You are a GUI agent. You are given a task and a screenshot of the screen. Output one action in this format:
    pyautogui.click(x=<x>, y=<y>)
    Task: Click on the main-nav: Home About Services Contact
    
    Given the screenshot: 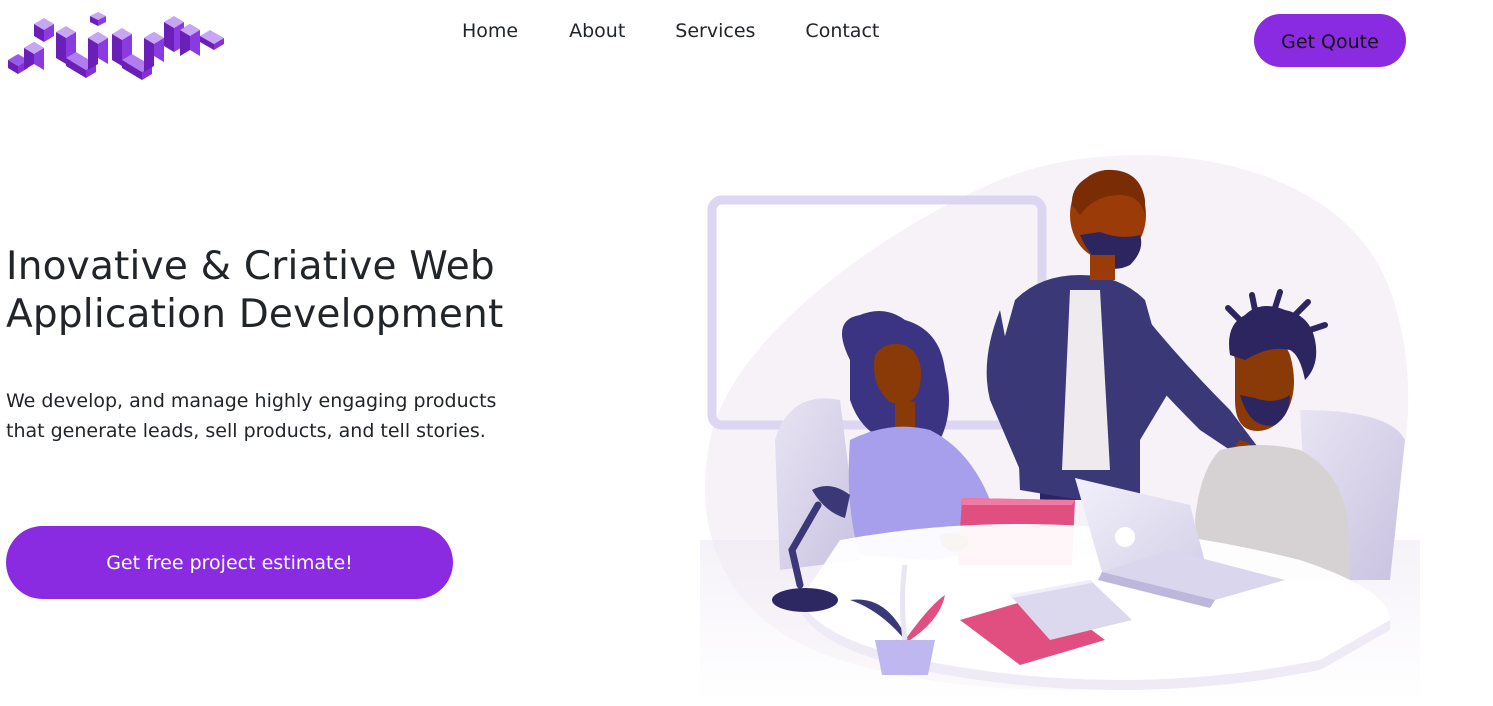 What is the action you would take?
    pyautogui.click(x=670, y=31)
    